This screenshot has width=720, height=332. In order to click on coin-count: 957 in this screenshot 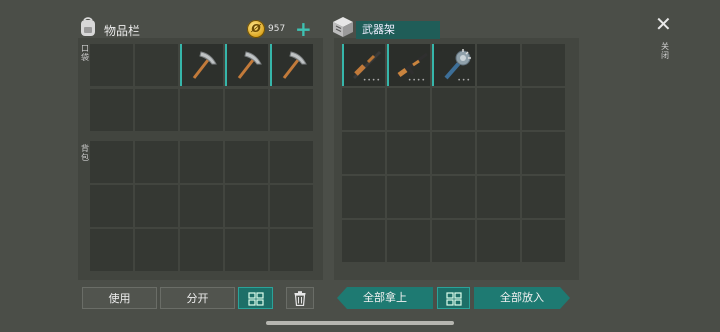, I will do `click(277, 29)`.